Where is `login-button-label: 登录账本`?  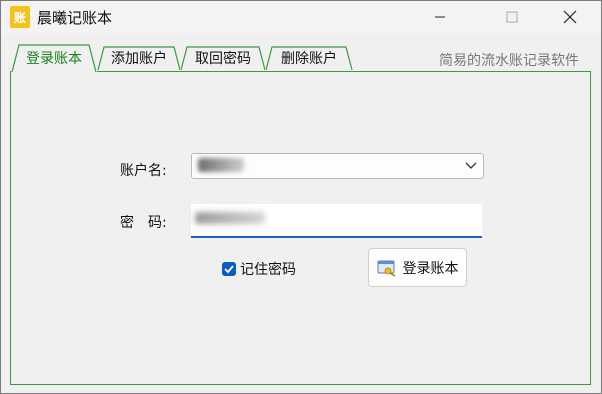
login-button-label: 登录账本 is located at coordinates (430, 268).